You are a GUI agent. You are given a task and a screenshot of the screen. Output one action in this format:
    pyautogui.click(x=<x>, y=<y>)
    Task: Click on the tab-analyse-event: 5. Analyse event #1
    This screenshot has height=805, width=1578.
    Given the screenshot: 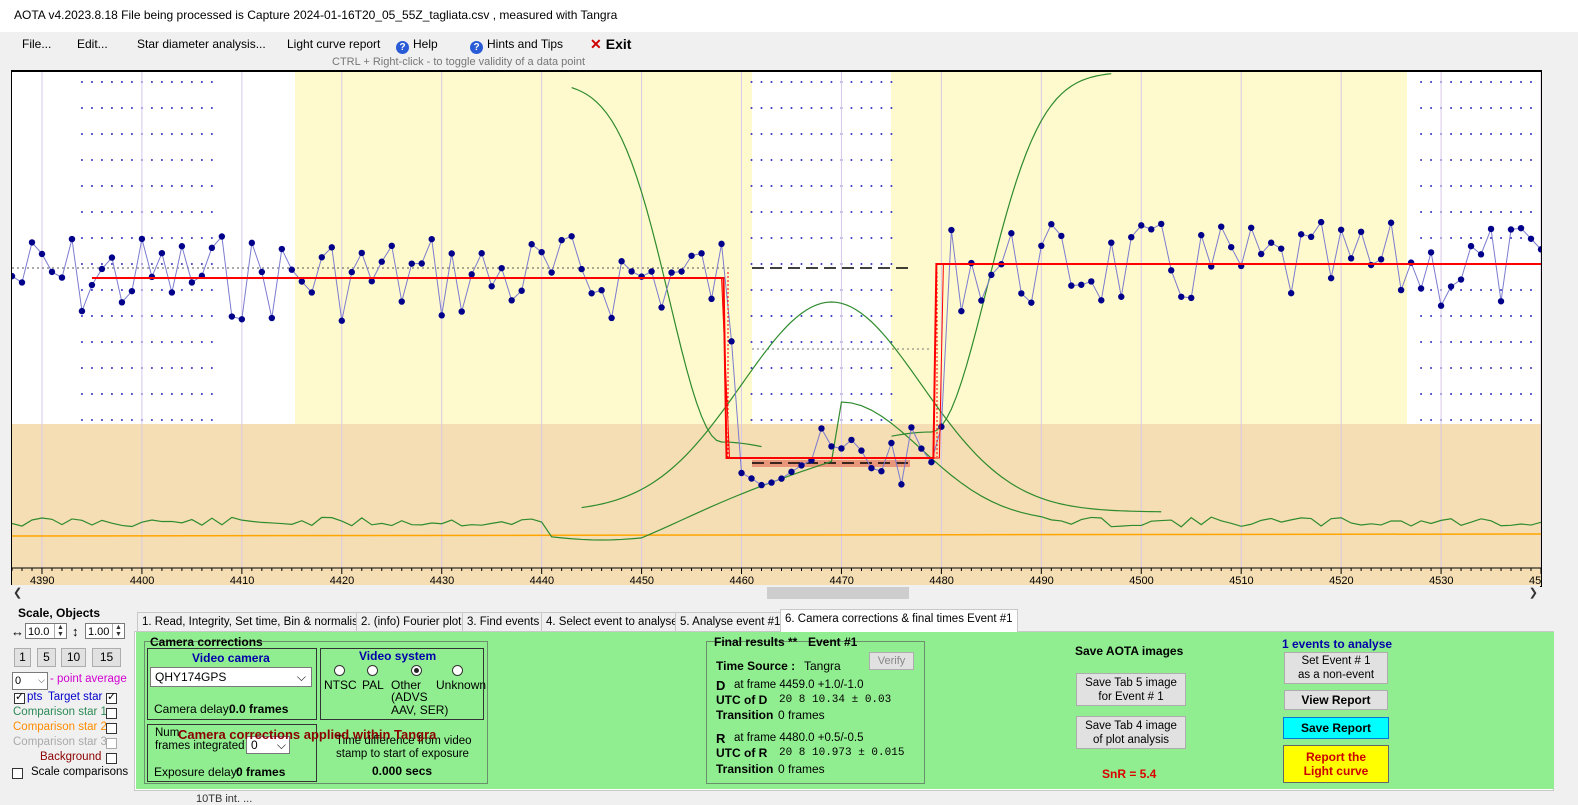 What is the action you would take?
    pyautogui.click(x=730, y=621)
    